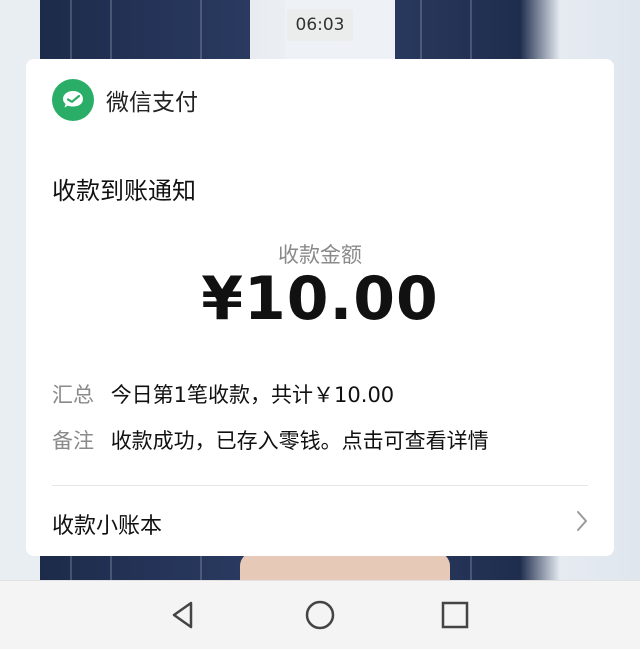 The height and width of the screenshot is (649, 640). I want to click on wechat-pay-icon, so click(73, 100).